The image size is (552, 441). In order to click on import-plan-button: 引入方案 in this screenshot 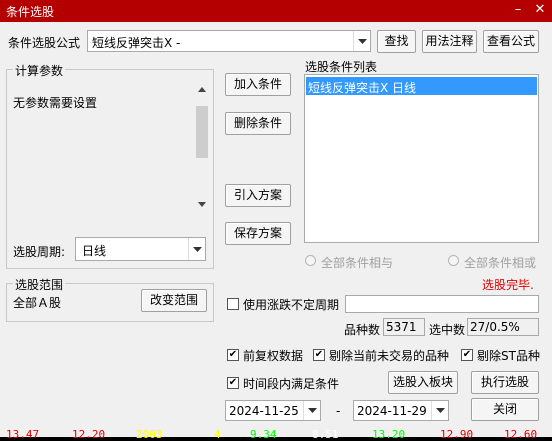, I will do `click(258, 195)`.